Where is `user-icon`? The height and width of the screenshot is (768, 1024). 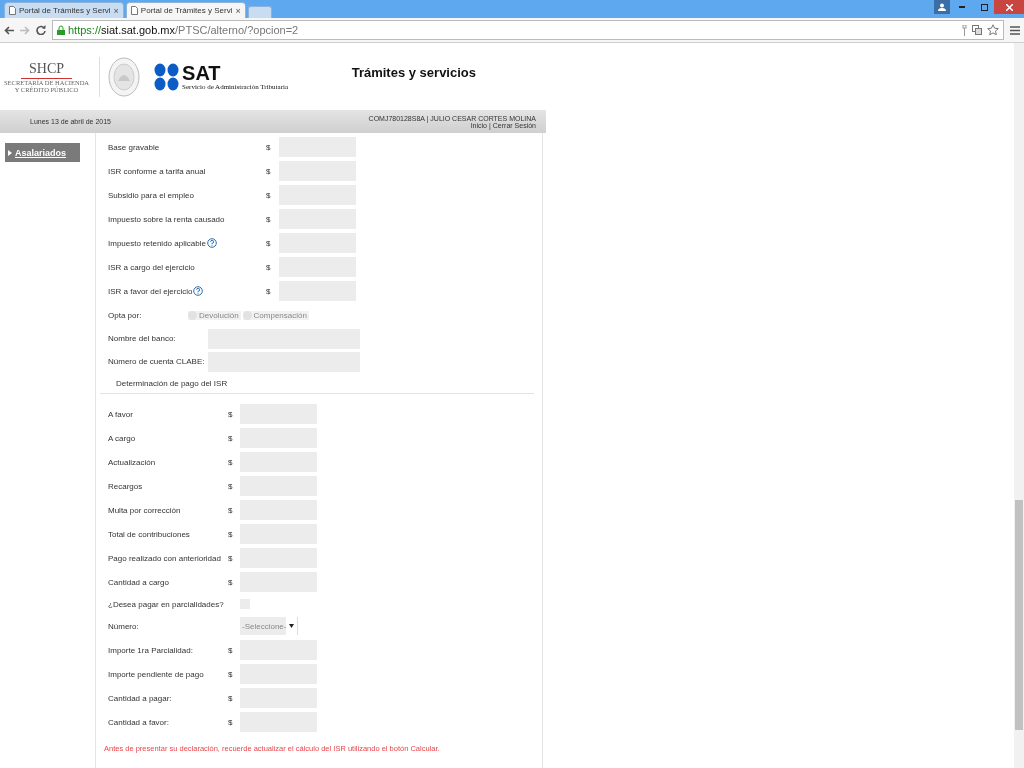 user-icon is located at coordinates (942, 7).